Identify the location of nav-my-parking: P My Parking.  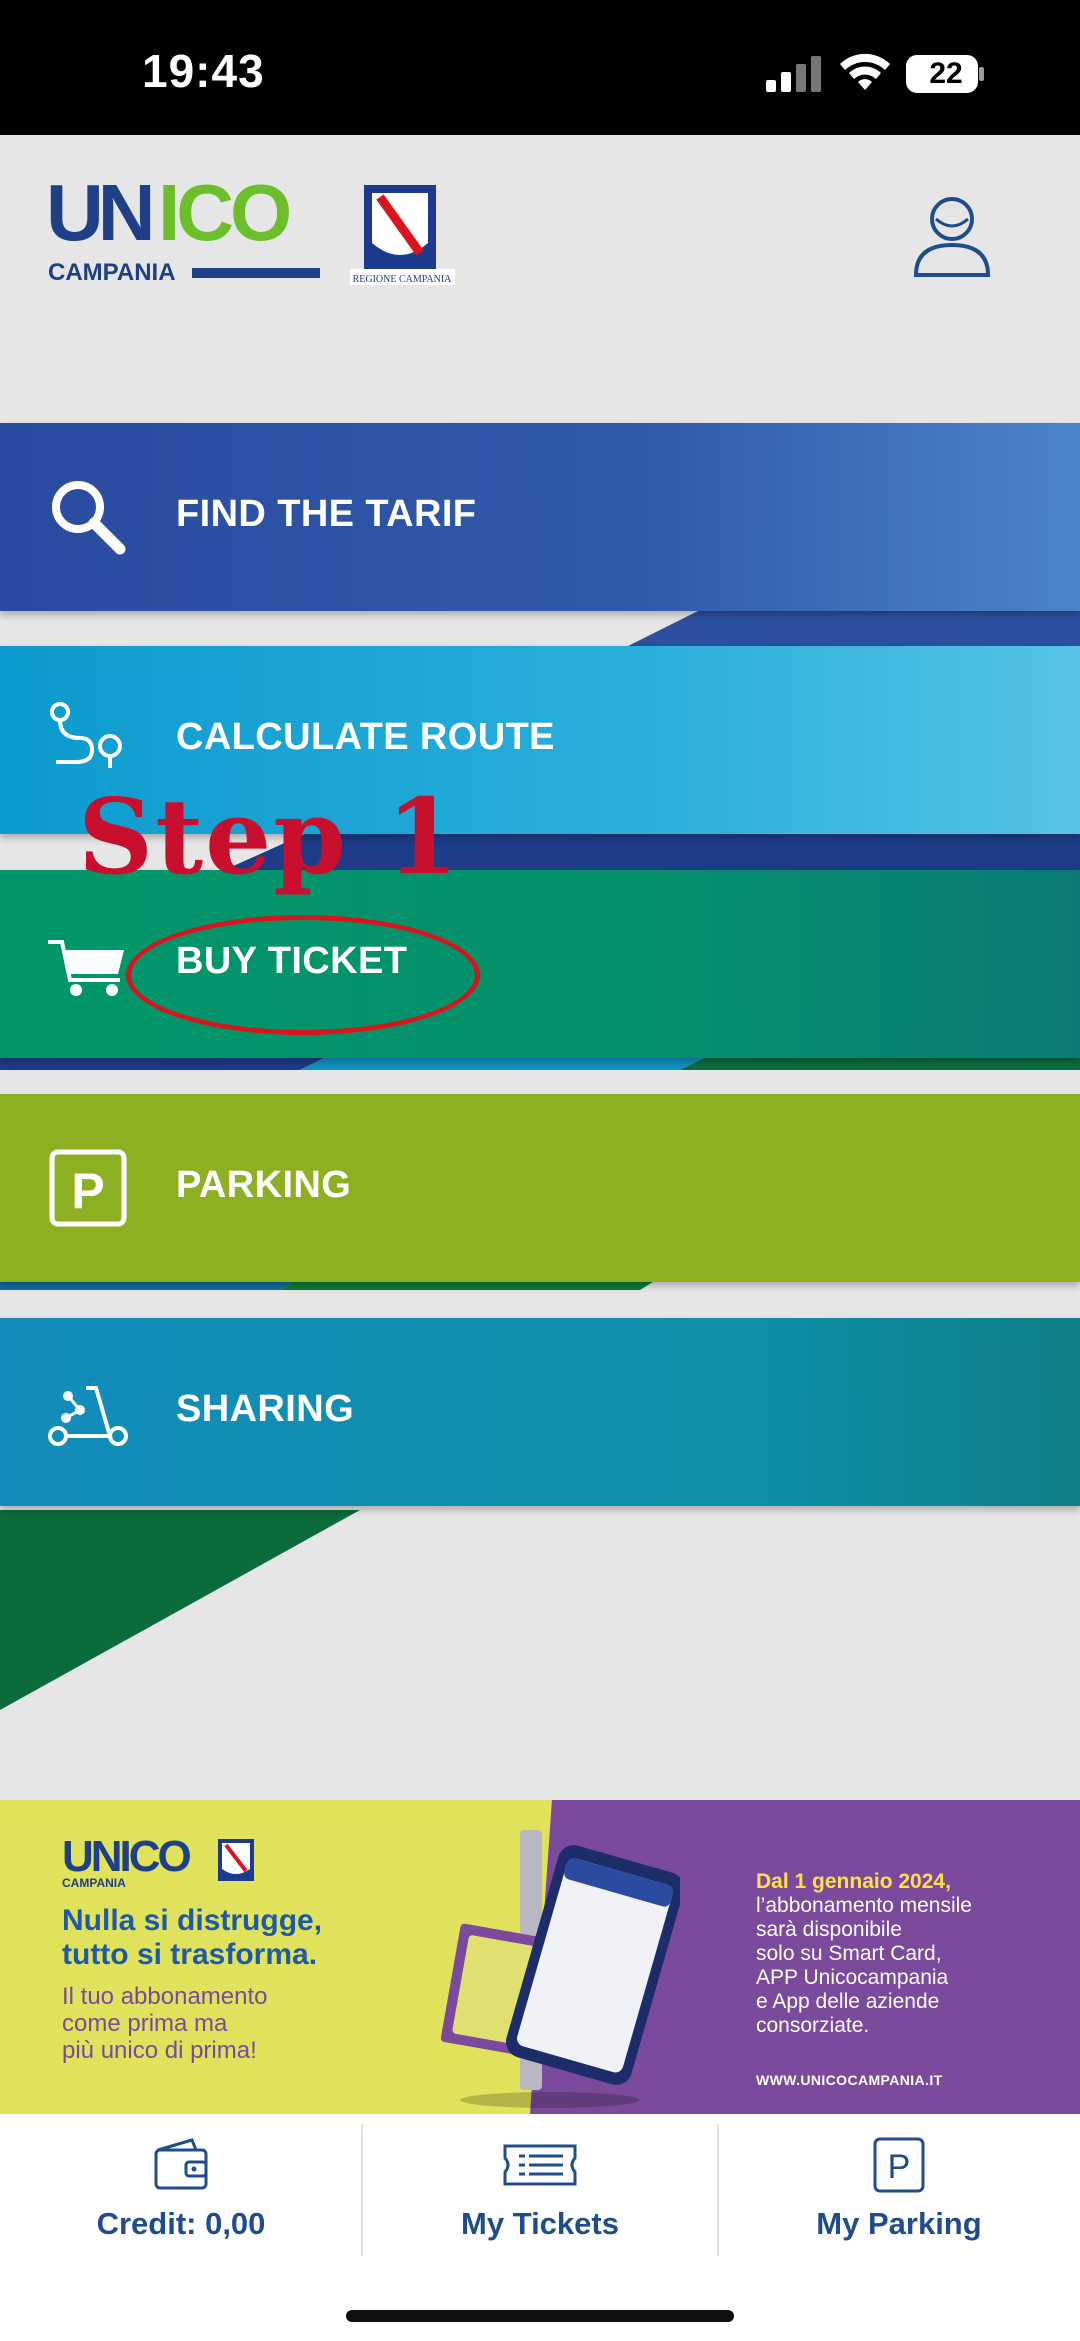
(899, 2185).